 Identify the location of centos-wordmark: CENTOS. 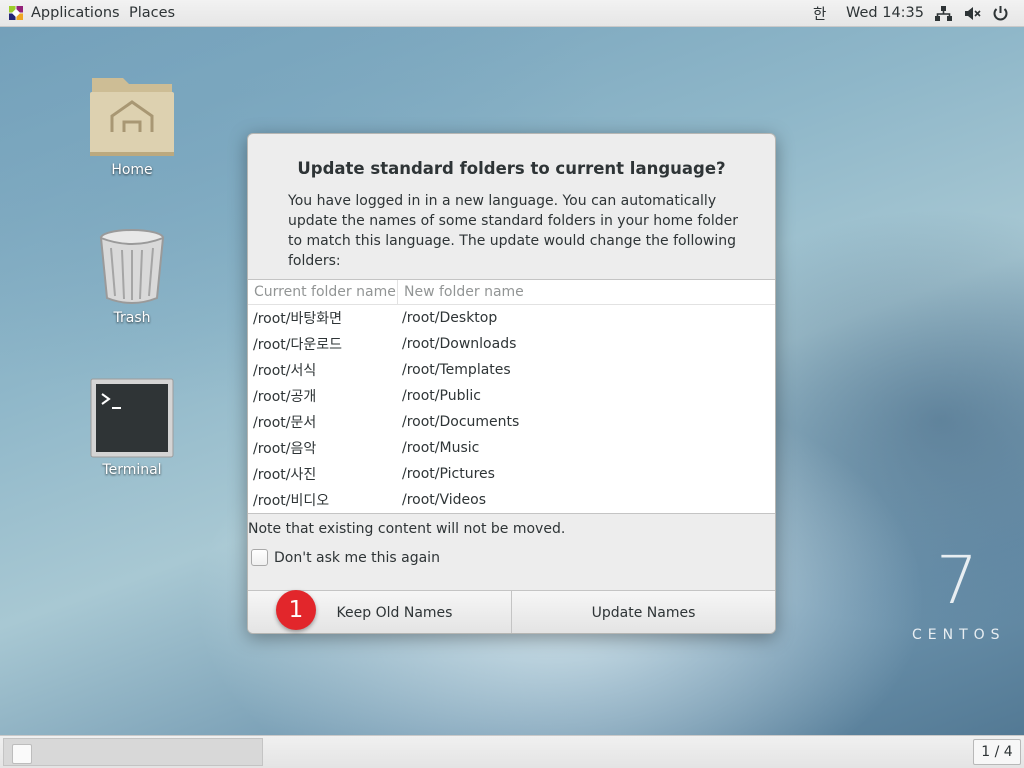
(959, 635).